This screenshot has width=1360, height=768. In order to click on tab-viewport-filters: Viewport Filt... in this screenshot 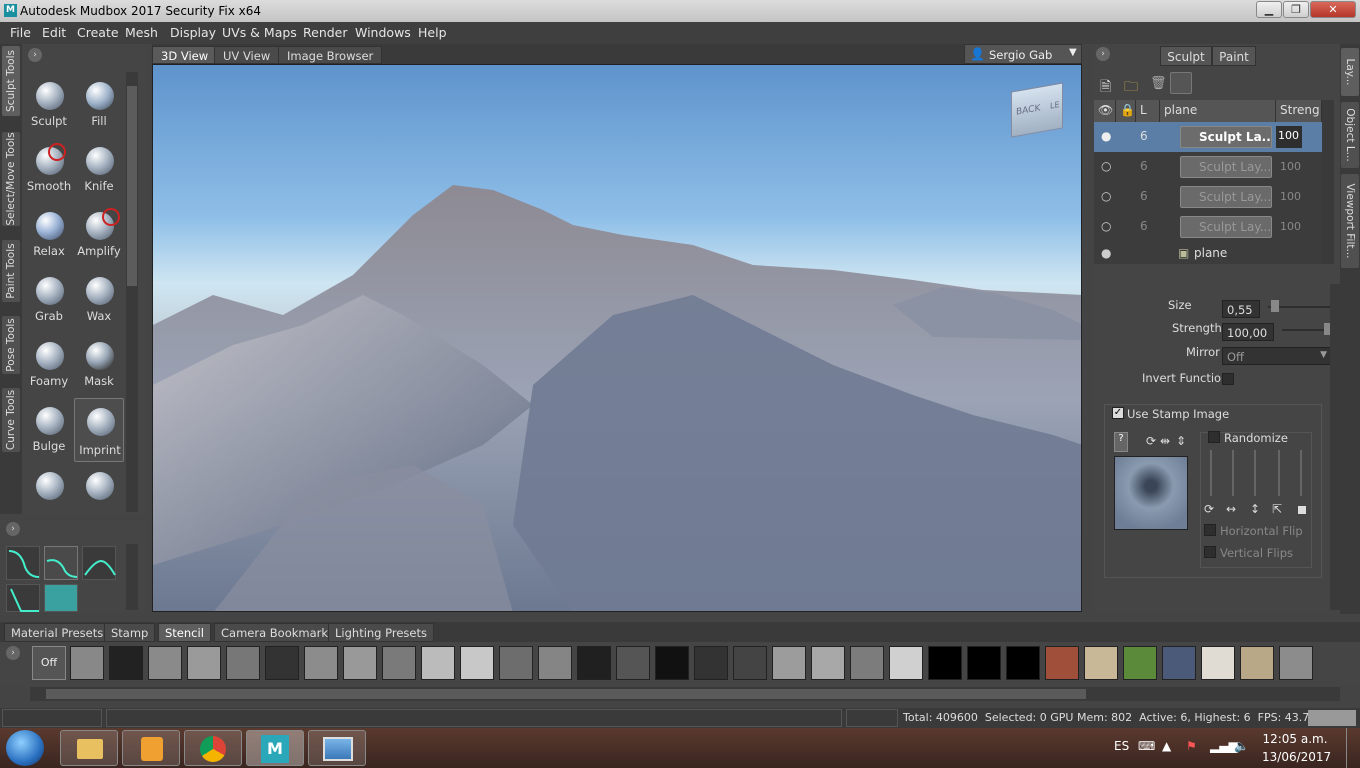, I will do `click(1350, 221)`.